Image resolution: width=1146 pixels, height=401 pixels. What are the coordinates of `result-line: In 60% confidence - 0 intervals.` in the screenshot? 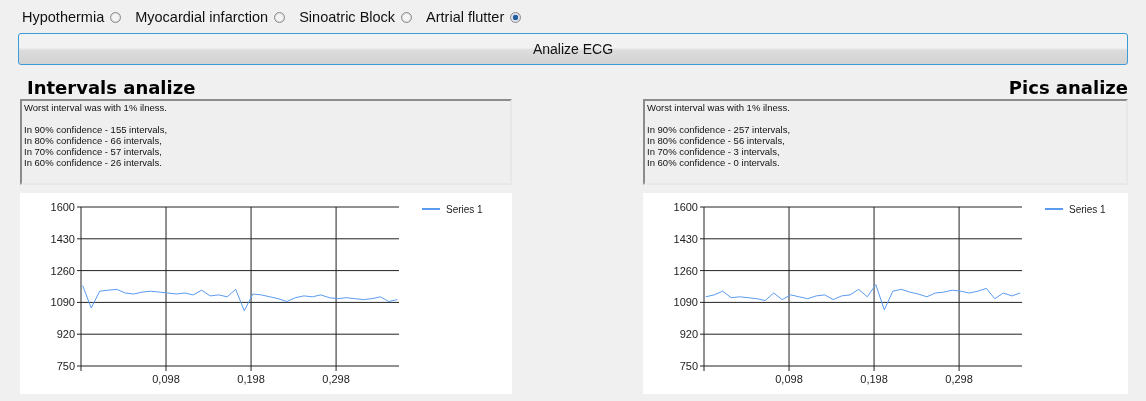 It's located at (713, 162).